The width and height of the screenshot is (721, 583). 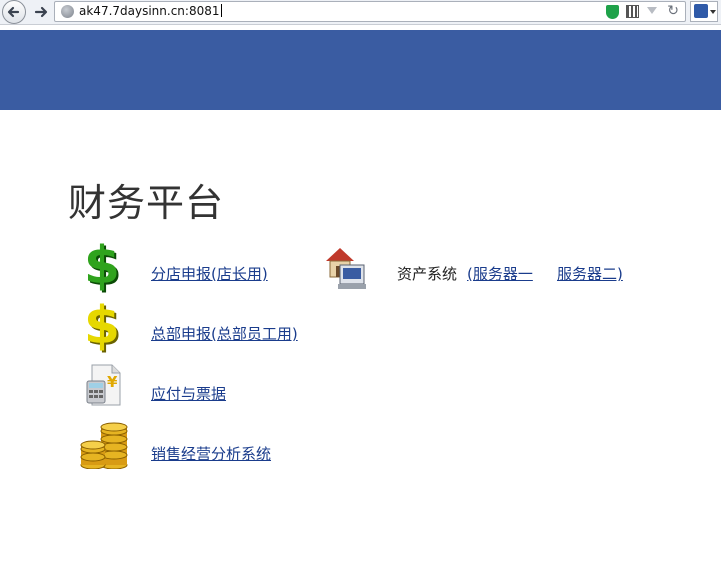 I want to click on coin-stack-icon, so click(x=104, y=445).